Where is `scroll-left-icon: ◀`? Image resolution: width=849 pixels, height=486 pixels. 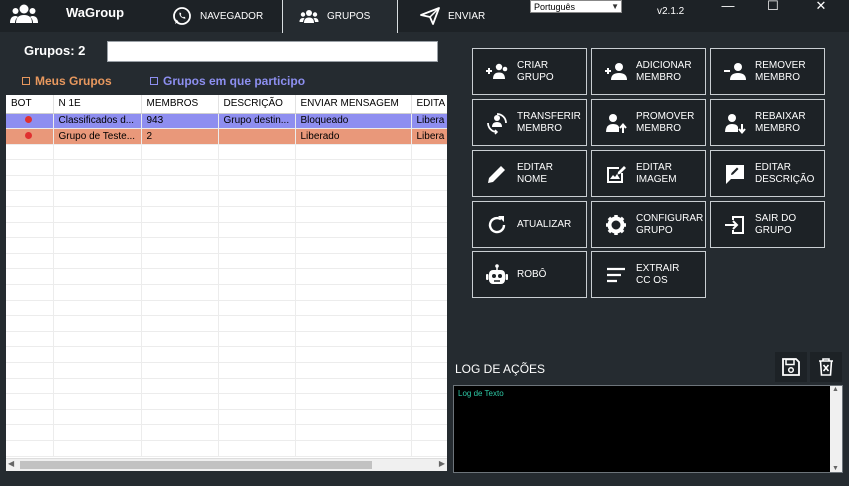 scroll-left-icon: ◀ is located at coordinates (11, 463).